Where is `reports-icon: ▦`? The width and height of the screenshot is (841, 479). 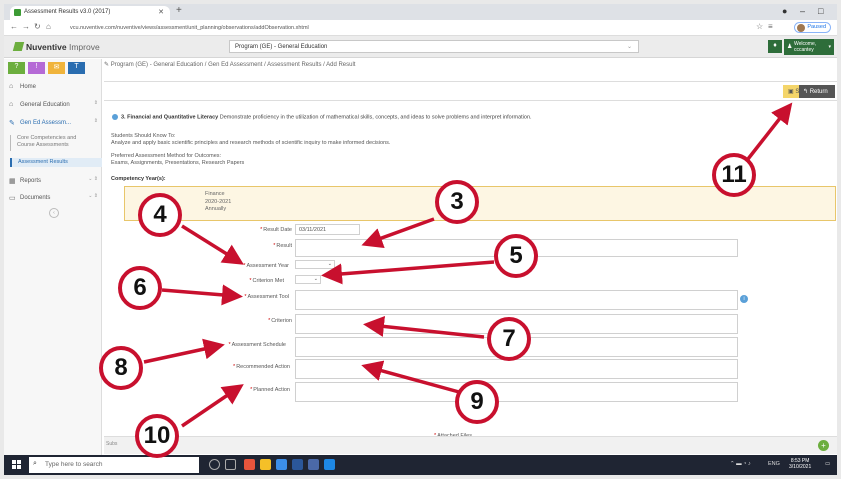
reports-icon: ▦ is located at coordinates (12, 181).